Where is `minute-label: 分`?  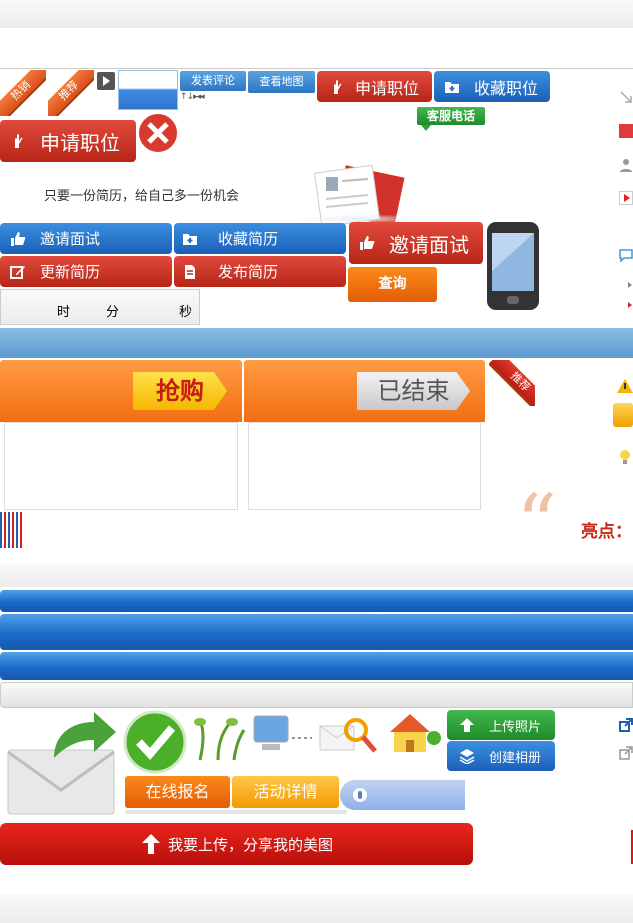
minute-label: 分 is located at coordinates (113, 312).